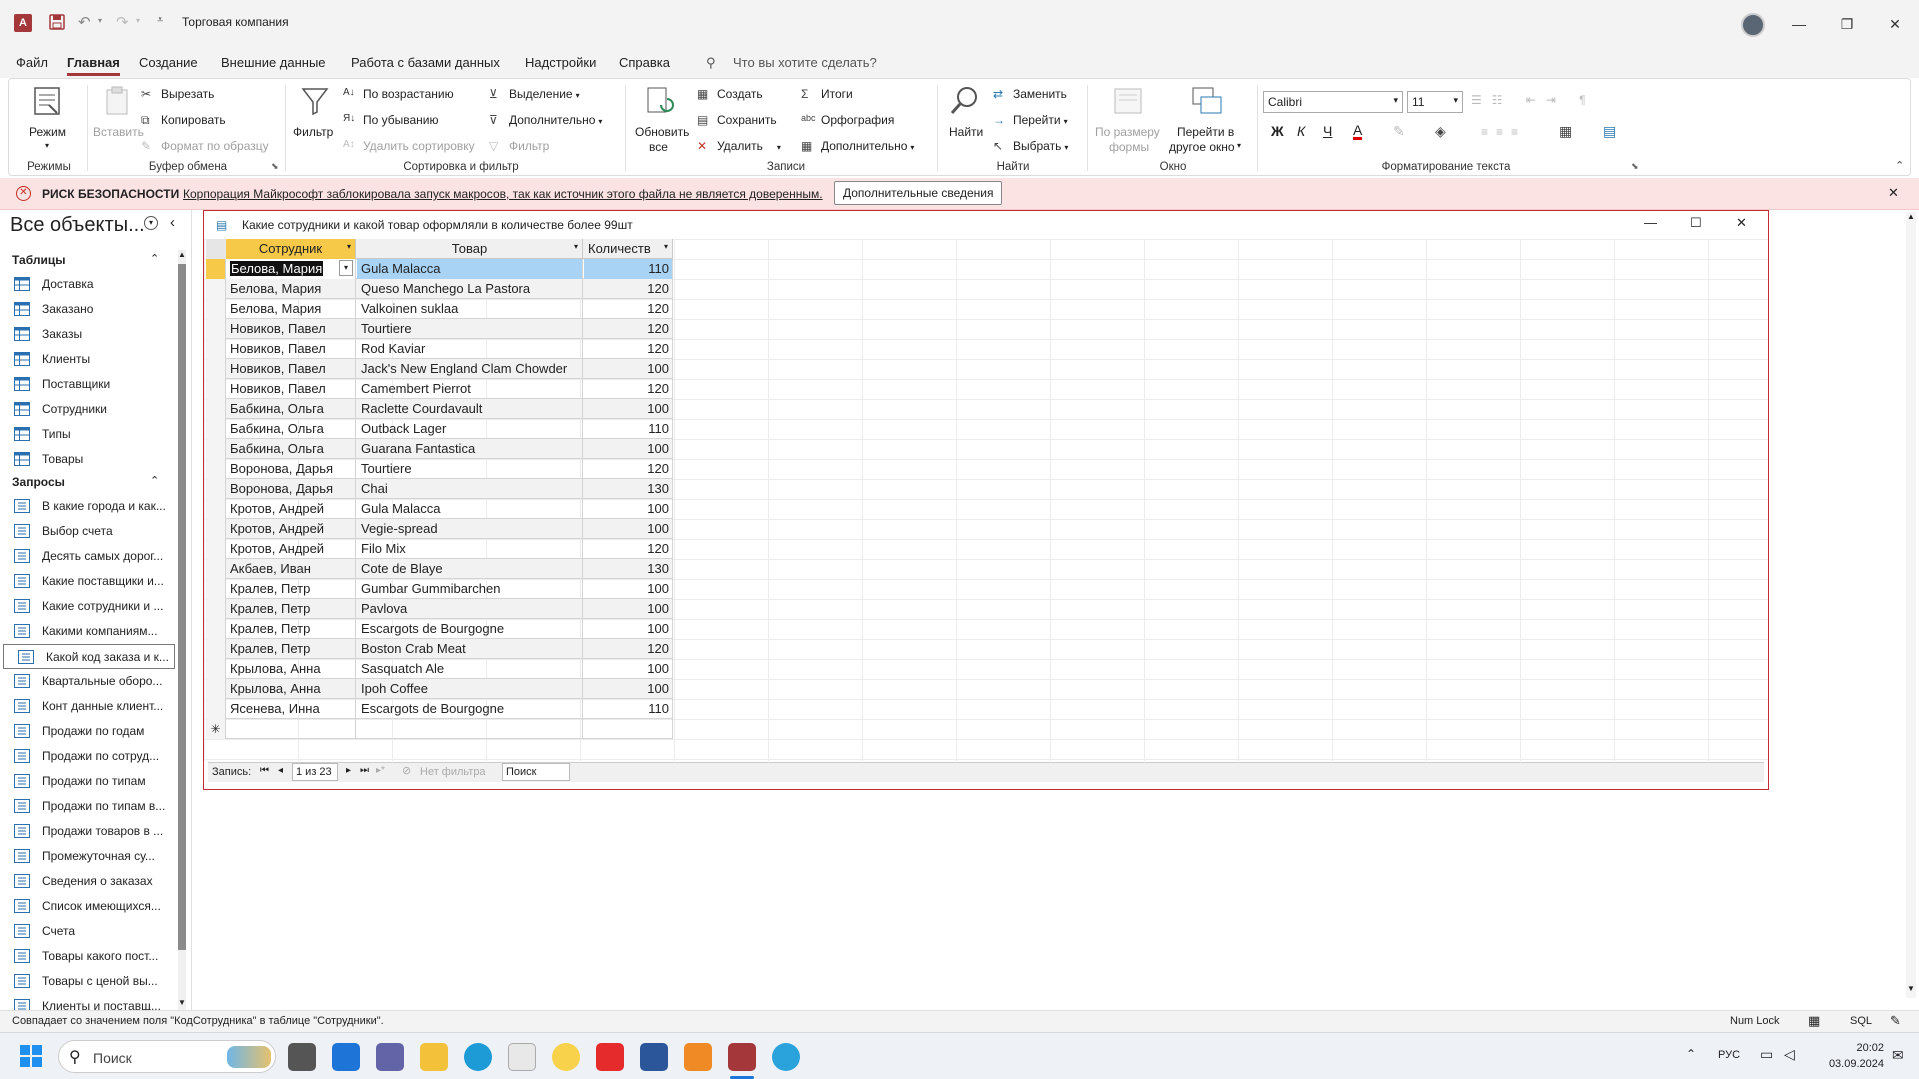 The image size is (1919, 1079). What do you see at coordinates (439, 669) in the screenshot?
I see `table-row: Крылова, Анна Sasquatch Ale 100` at bounding box center [439, 669].